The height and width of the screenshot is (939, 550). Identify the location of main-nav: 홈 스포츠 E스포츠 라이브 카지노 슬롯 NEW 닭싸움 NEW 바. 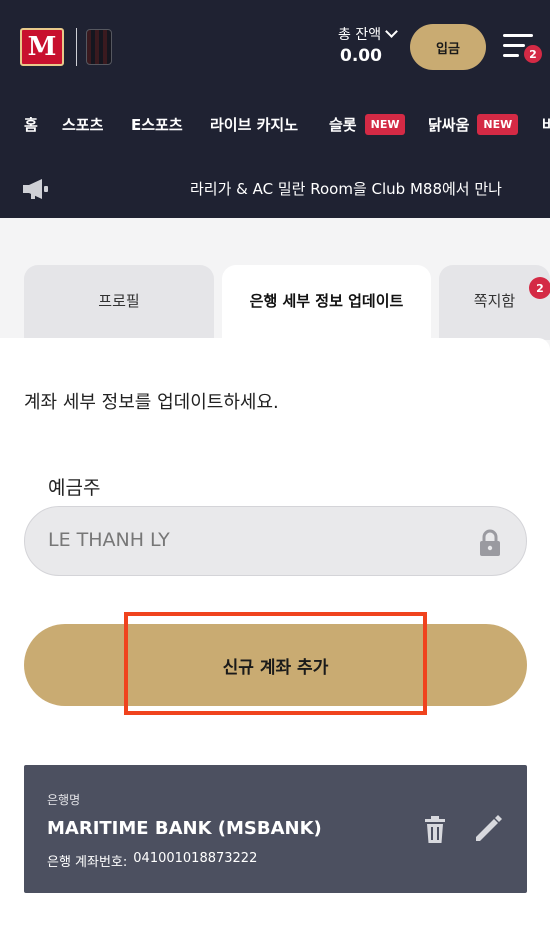
(275, 124).